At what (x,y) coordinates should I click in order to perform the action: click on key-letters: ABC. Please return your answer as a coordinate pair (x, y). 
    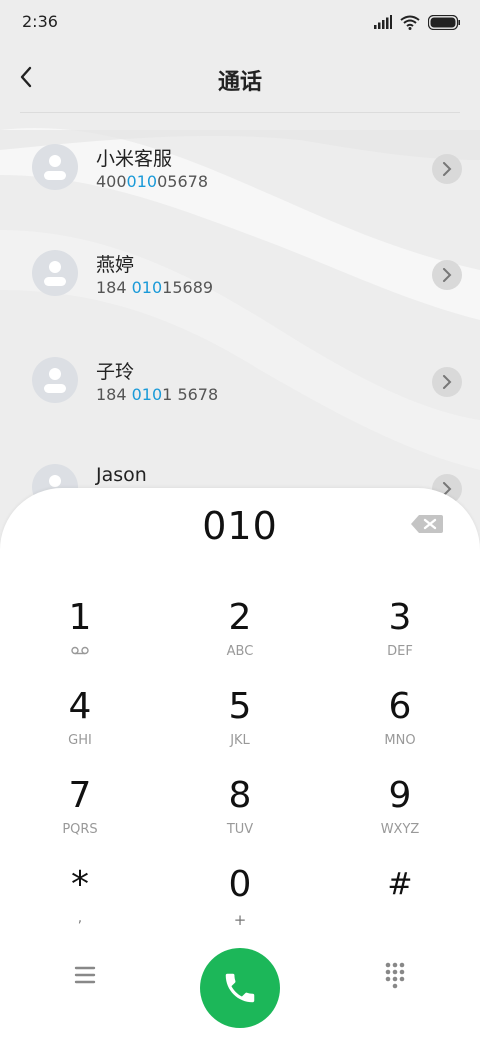
    Looking at the image, I should click on (240, 651).